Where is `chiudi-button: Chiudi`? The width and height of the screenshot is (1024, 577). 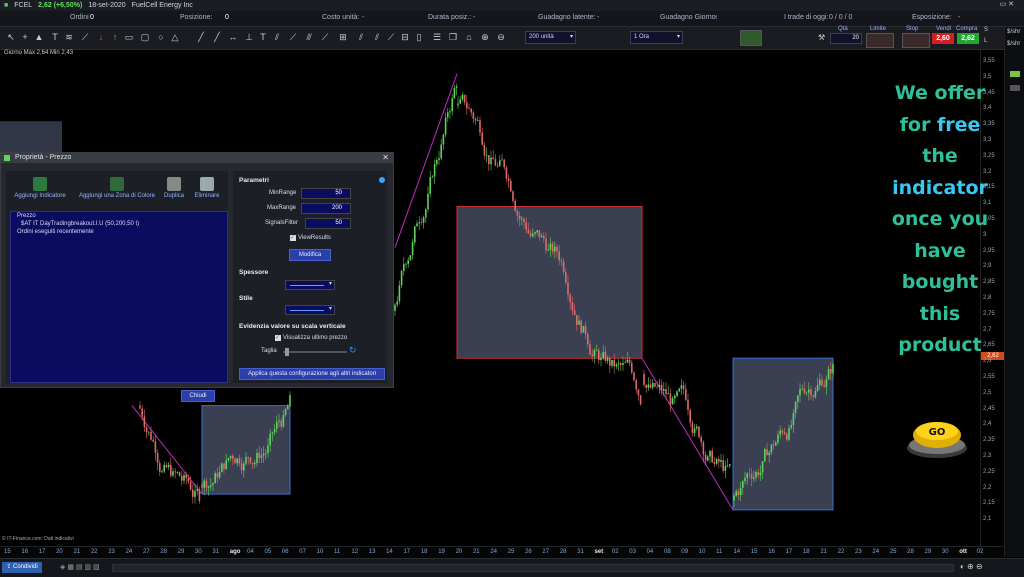 chiudi-button: Chiudi is located at coordinates (198, 396).